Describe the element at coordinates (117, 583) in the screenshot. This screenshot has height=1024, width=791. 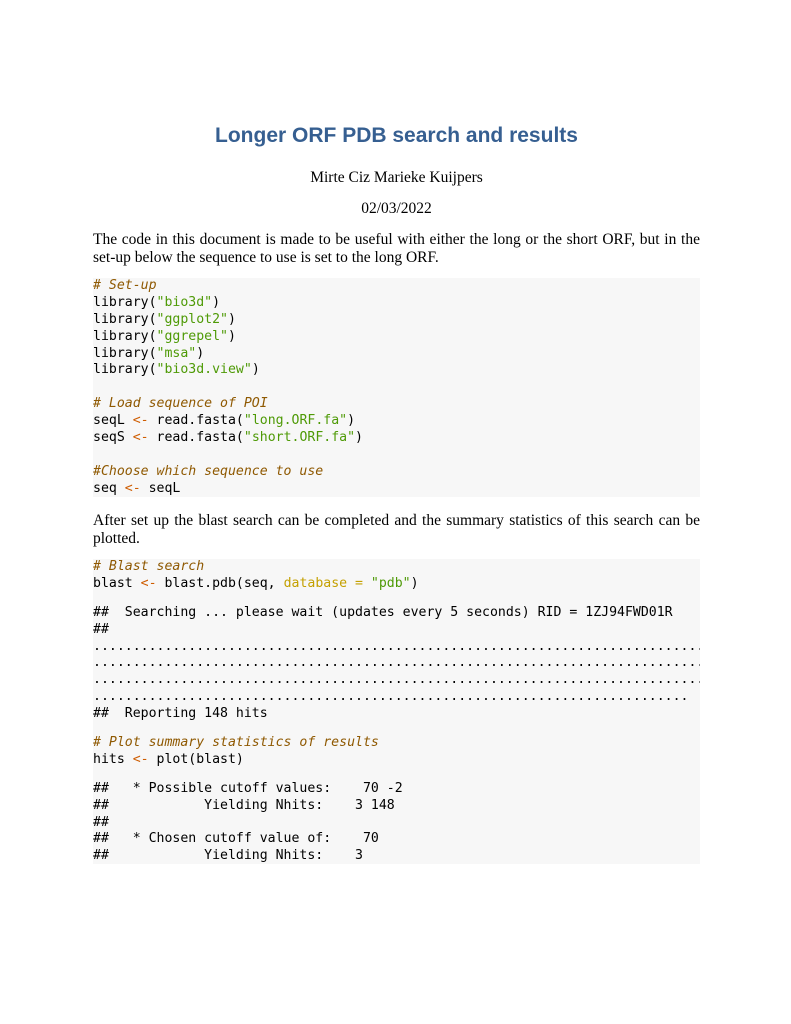
I see `code-var: blast` at that location.